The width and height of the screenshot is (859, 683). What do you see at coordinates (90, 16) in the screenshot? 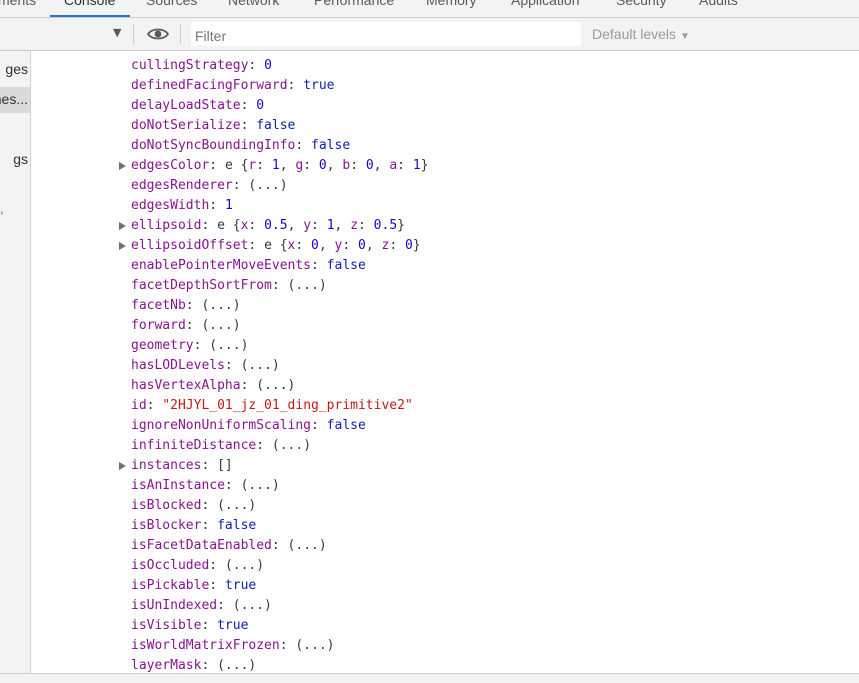
I see `active-tab-indicator` at bounding box center [90, 16].